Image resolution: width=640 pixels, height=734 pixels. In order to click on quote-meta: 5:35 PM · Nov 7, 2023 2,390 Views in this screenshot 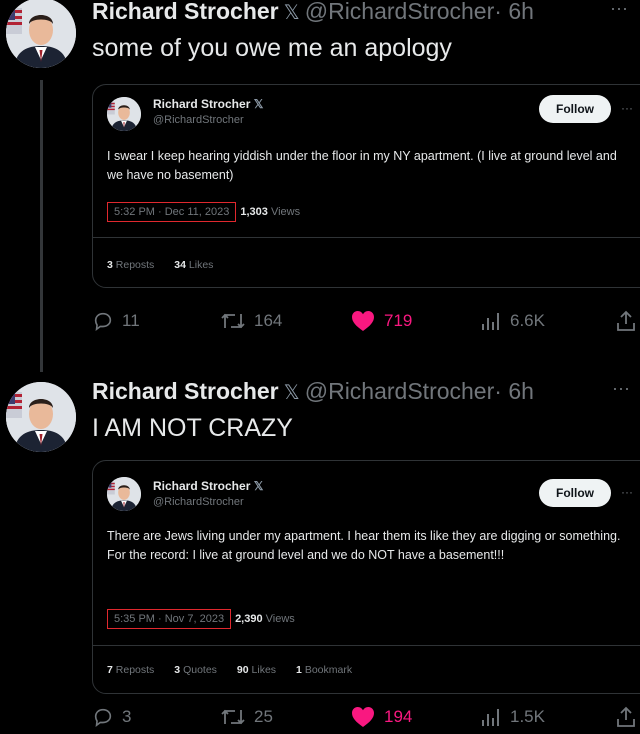, I will do `click(201, 619)`.